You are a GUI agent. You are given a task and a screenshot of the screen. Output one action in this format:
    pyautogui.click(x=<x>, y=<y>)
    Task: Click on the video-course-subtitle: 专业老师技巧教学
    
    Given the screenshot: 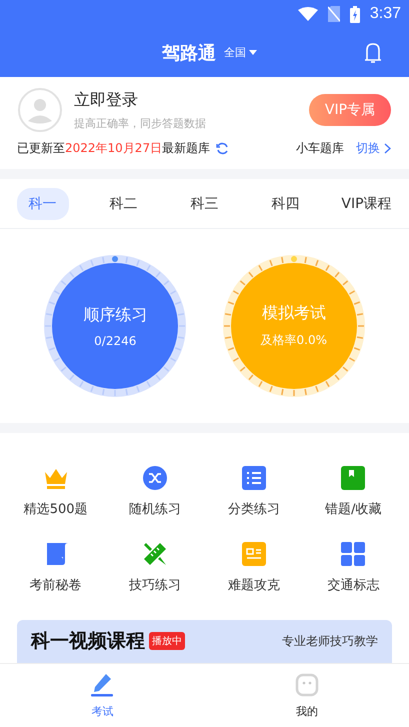 What is the action you would take?
    pyautogui.click(x=330, y=641)
    